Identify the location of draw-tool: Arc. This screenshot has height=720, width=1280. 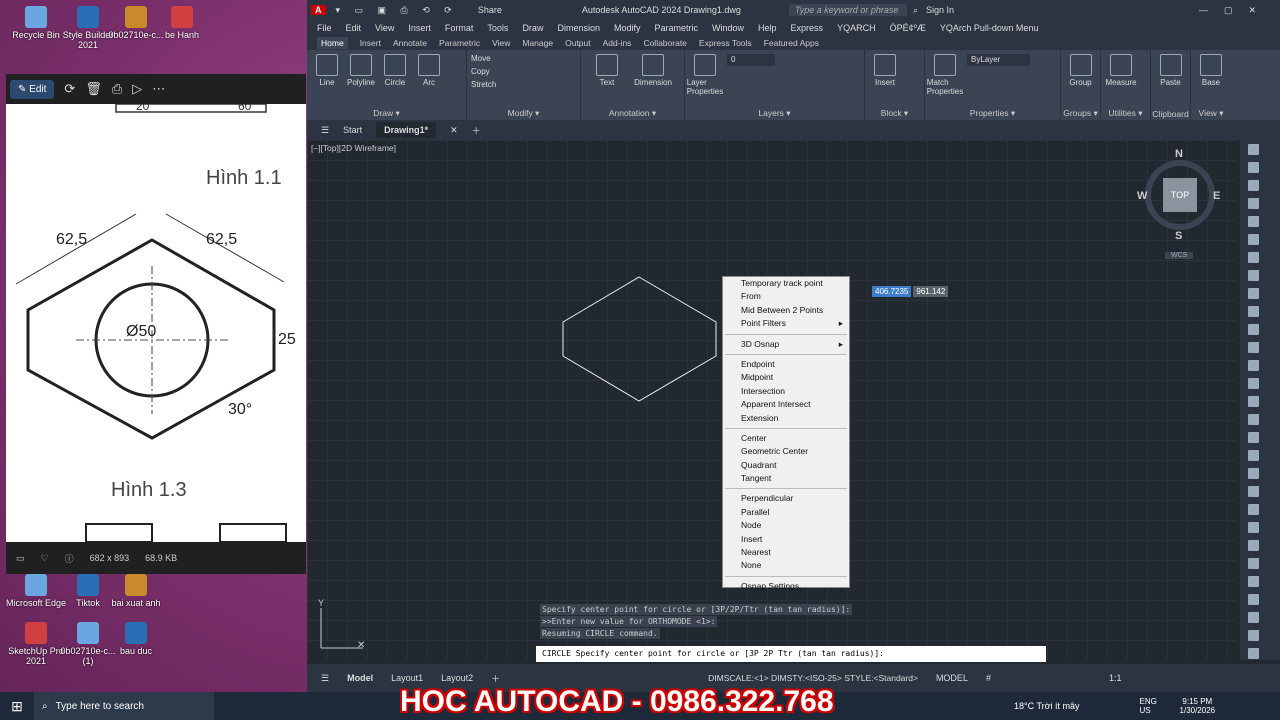
(429, 85).